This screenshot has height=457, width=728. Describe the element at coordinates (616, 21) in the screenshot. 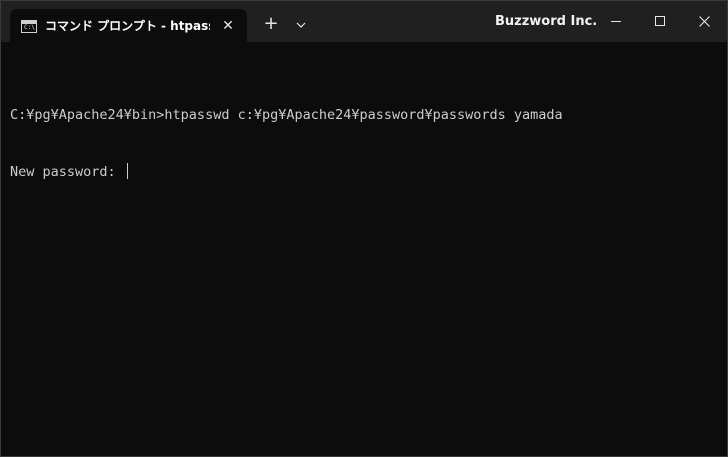

I see `minimize-icon` at that location.